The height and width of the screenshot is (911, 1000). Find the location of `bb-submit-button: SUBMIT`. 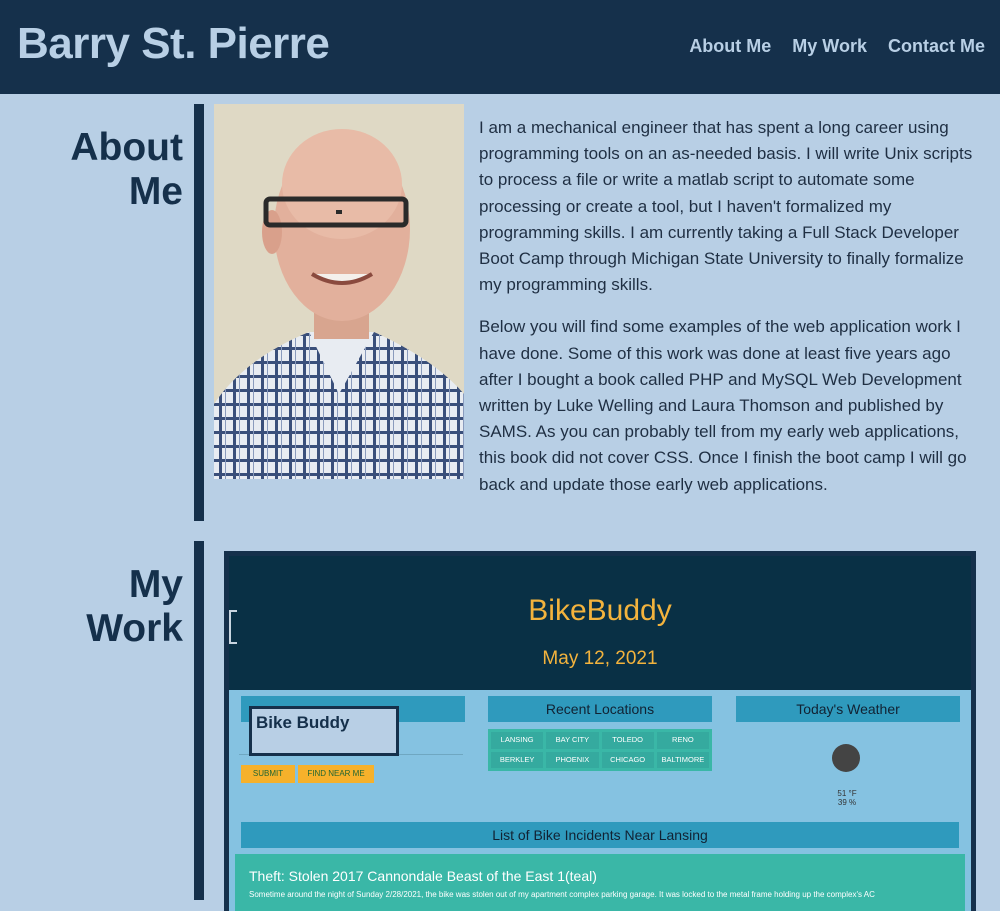

bb-submit-button: SUBMIT is located at coordinates (268, 774).